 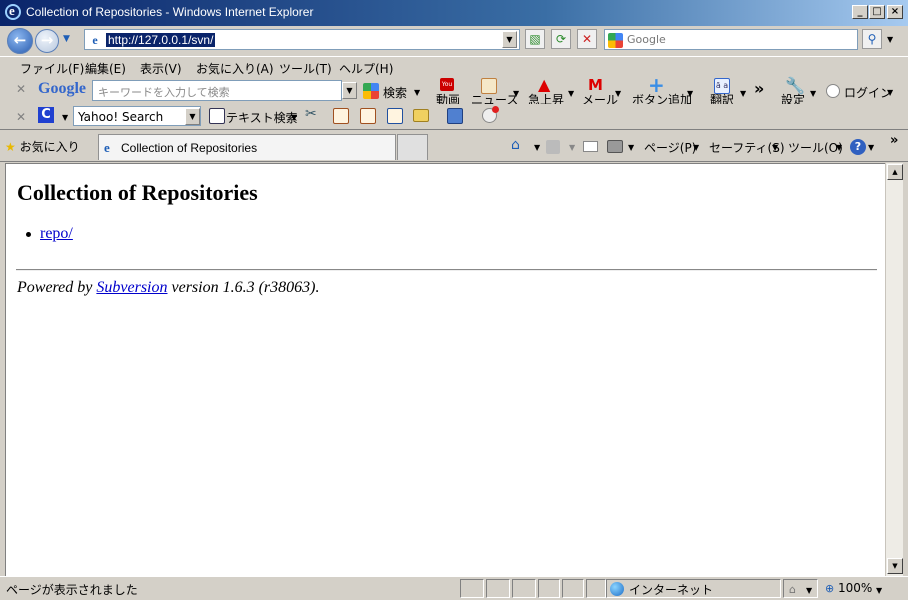 What do you see at coordinates (759, 88) in the screenshot?
I see `toolbar-more-button: »` at bounding box center [759, 88].